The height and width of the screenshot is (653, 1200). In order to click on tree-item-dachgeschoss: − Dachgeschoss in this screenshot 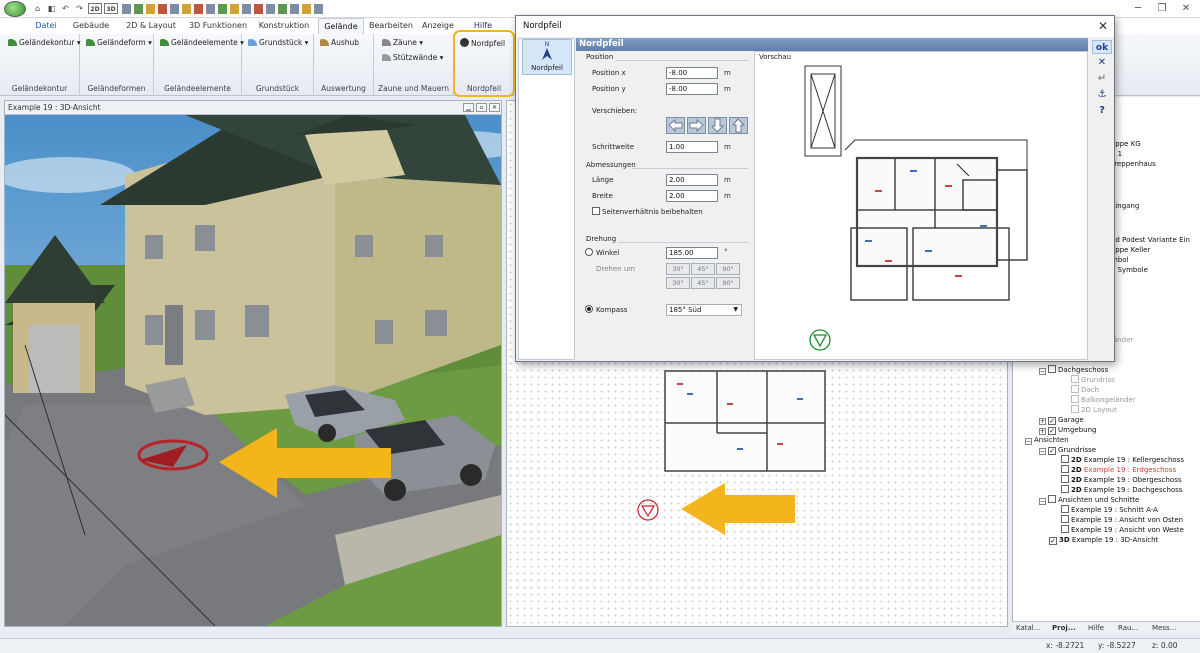, I will do `click(1073, 370)`.